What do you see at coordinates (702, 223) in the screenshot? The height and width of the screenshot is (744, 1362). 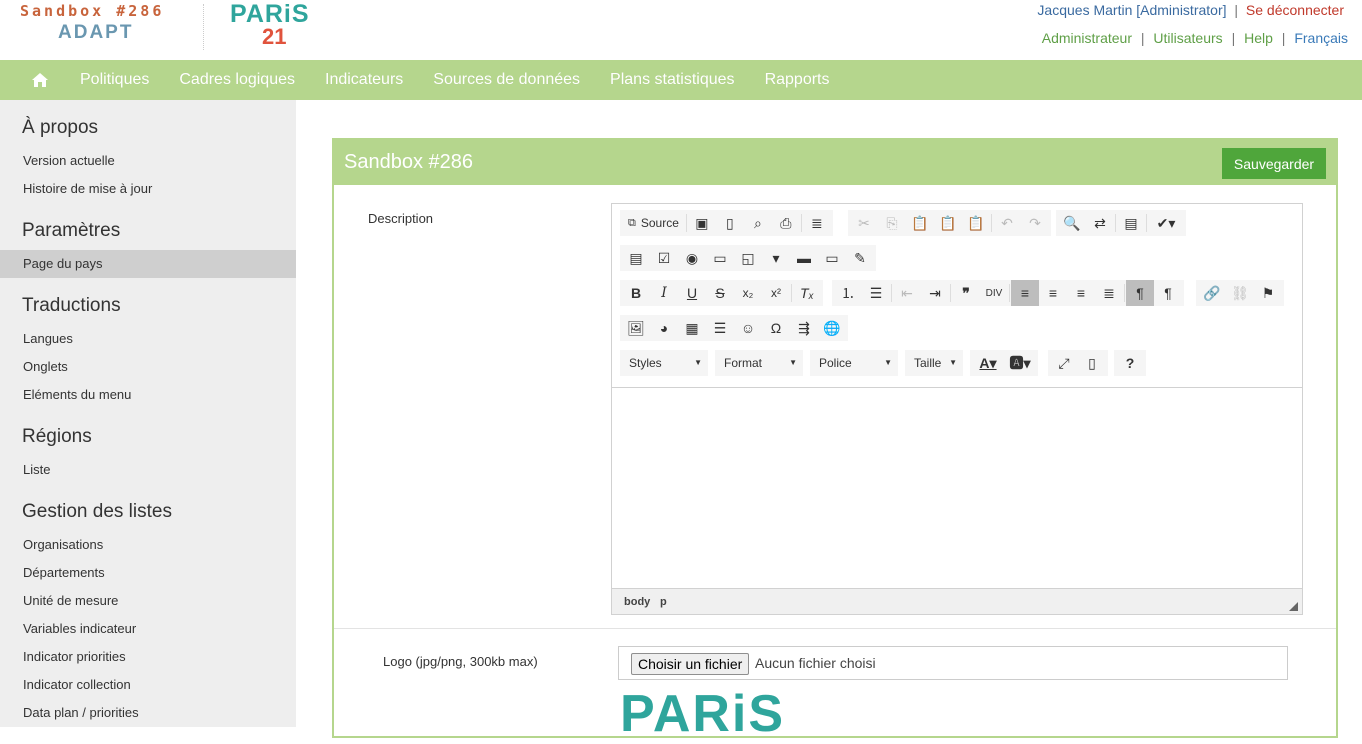 I see `save-doc-icon: ▣` at bounding box center [702, 223].